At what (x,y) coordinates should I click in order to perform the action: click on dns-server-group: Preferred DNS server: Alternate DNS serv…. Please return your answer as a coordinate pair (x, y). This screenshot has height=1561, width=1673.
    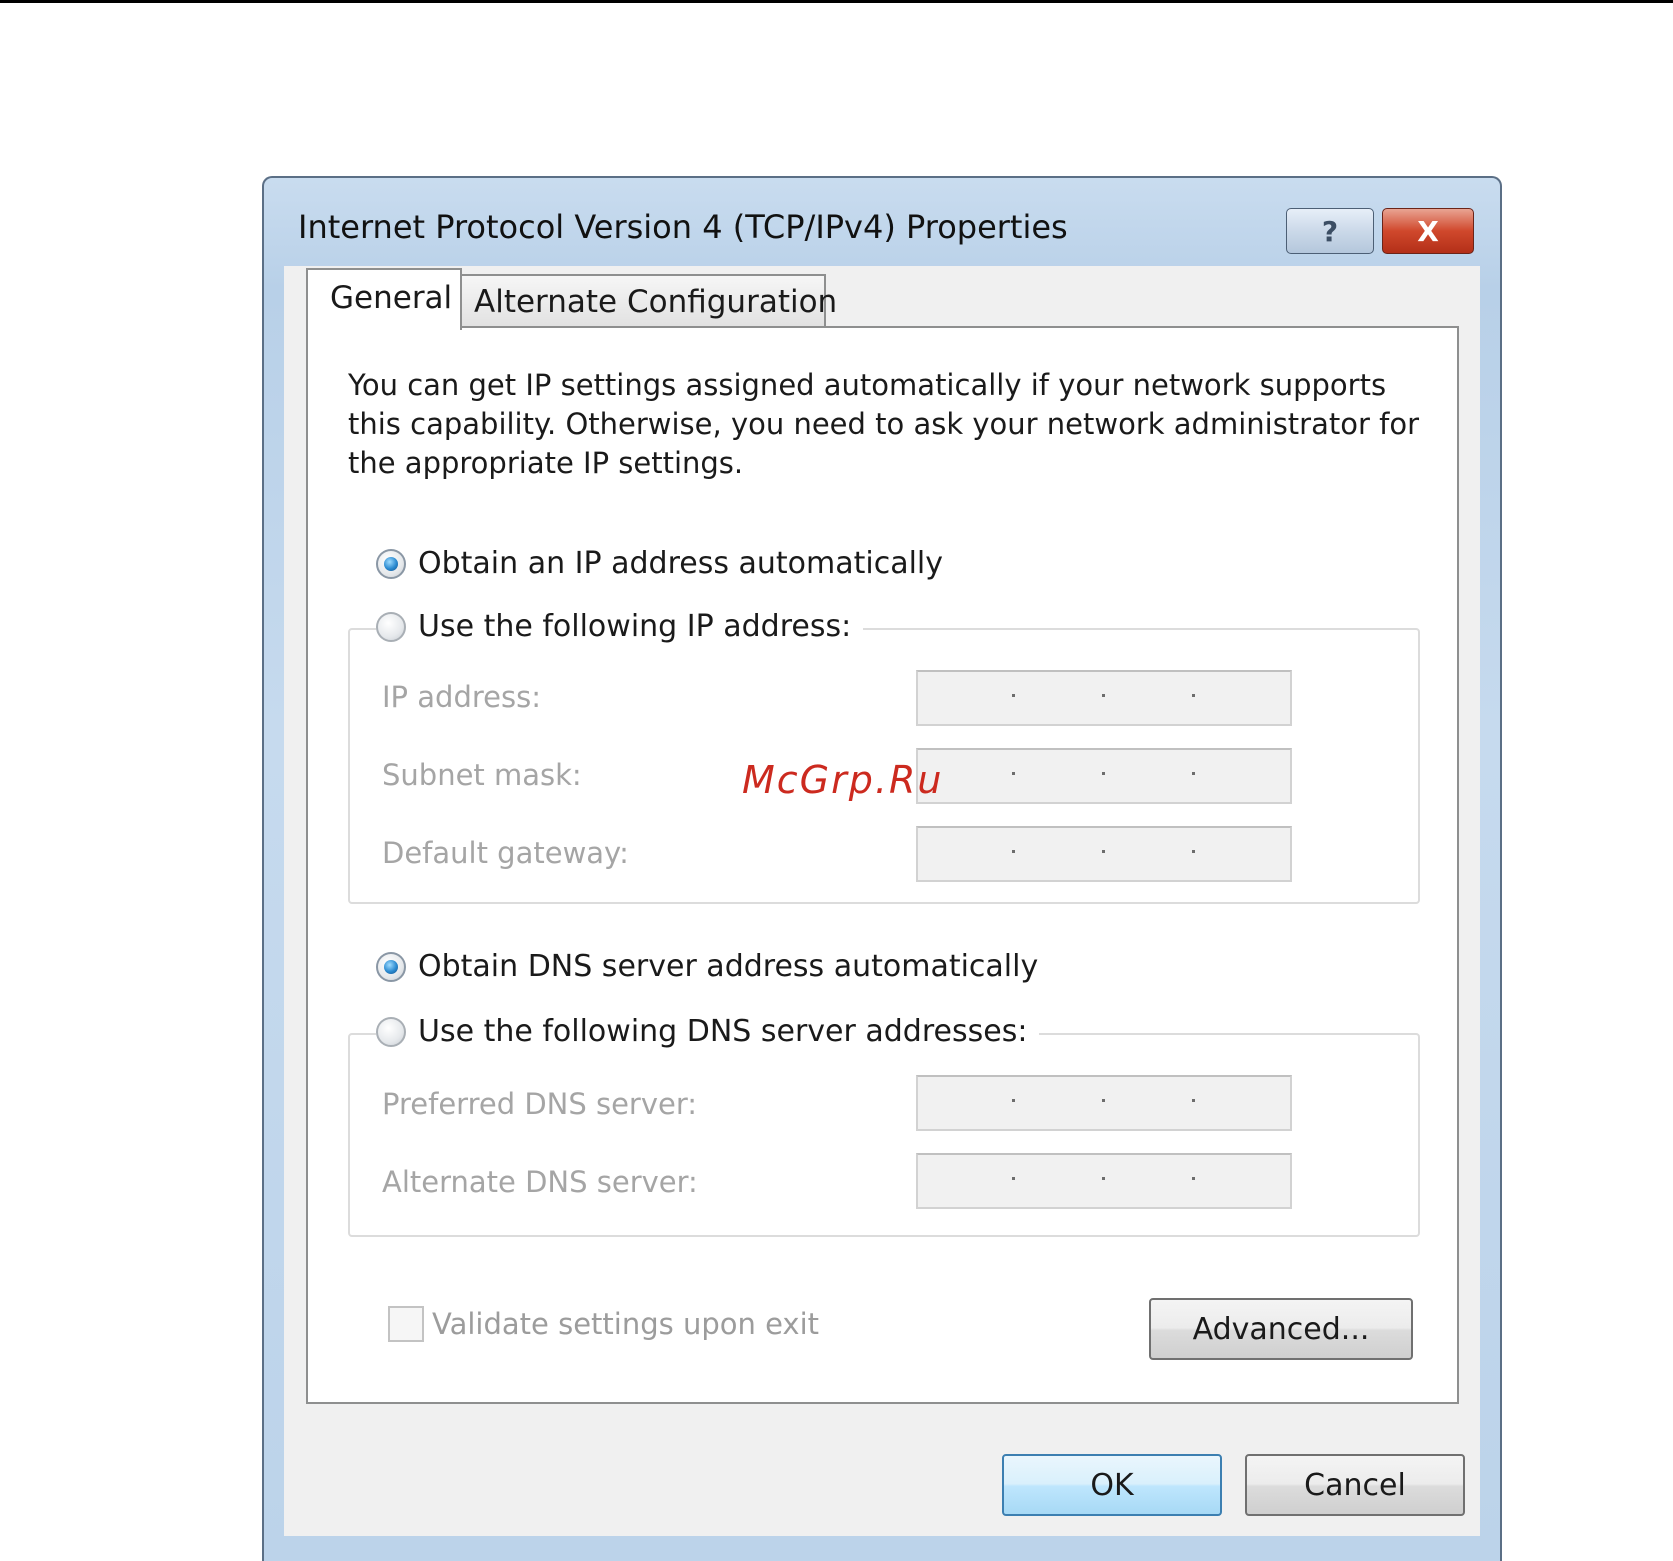
    Looking at the image, I should click on (884, 1135).